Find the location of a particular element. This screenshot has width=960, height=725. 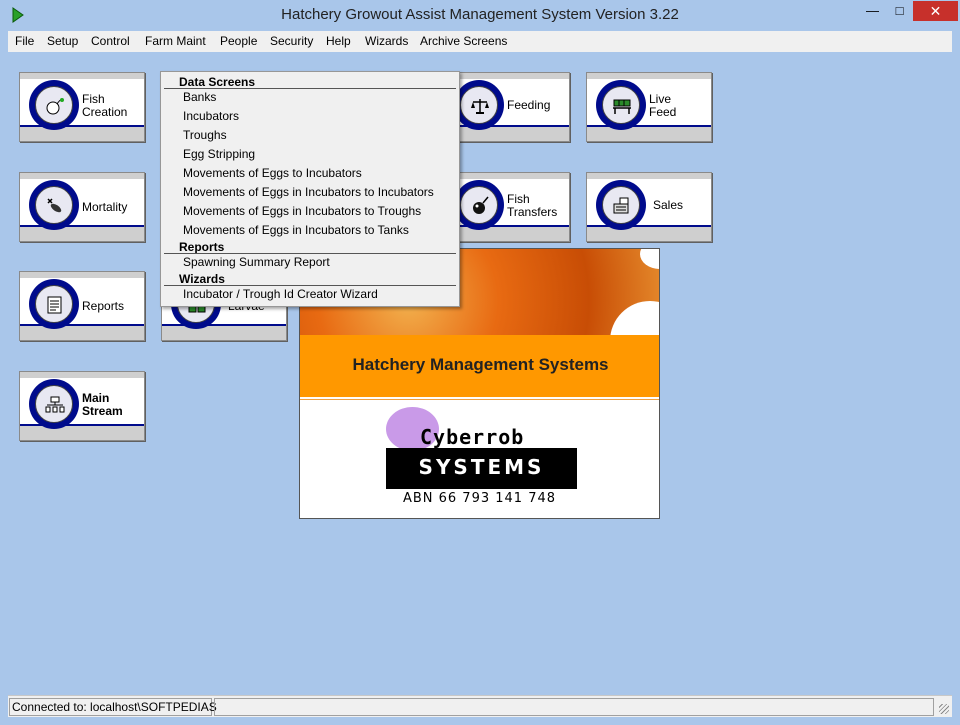

tile-top-band is located at coordinates (82, 76).